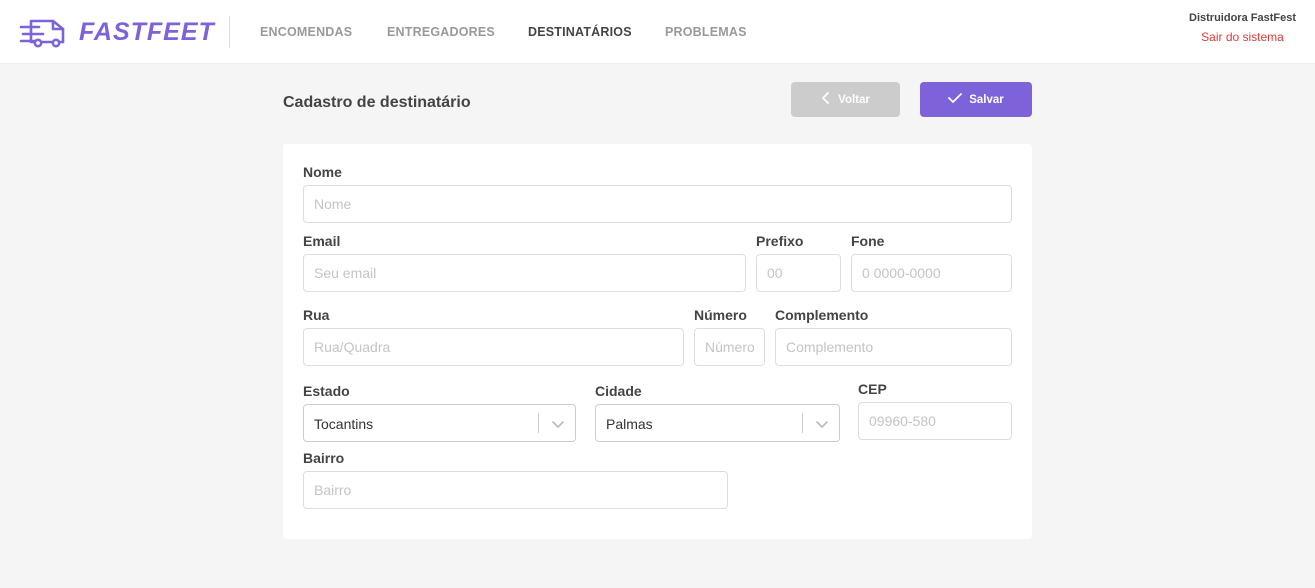  Describe the element at coordinates (441, 32) in the screenshot. I see `nav-entregadores: ENTREGADORES` at that location.